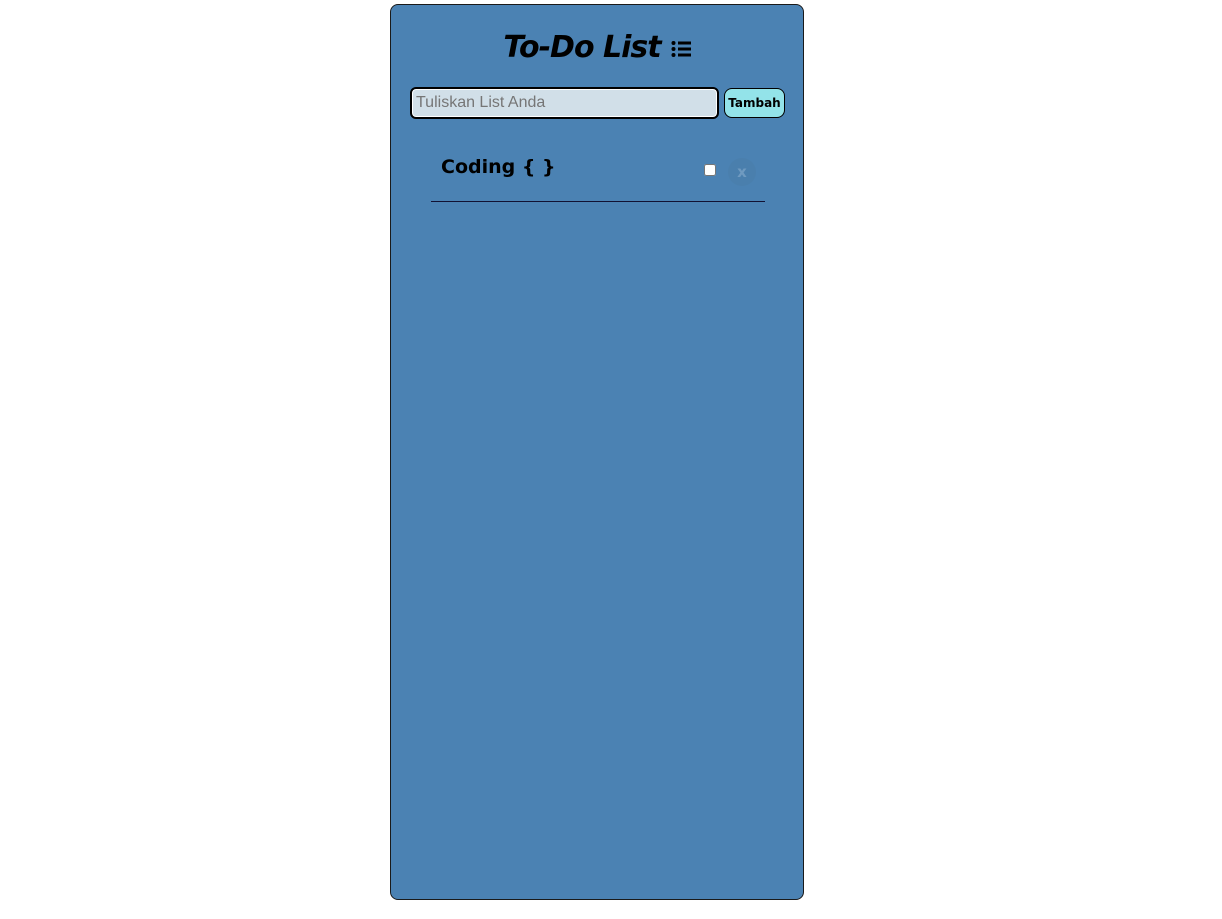 This screenshot has width=1222, height=919. What do you see at coordinates (754, 103) in the screenshot?
I see `add-button: Tambah` at bounding box center [754, 103].